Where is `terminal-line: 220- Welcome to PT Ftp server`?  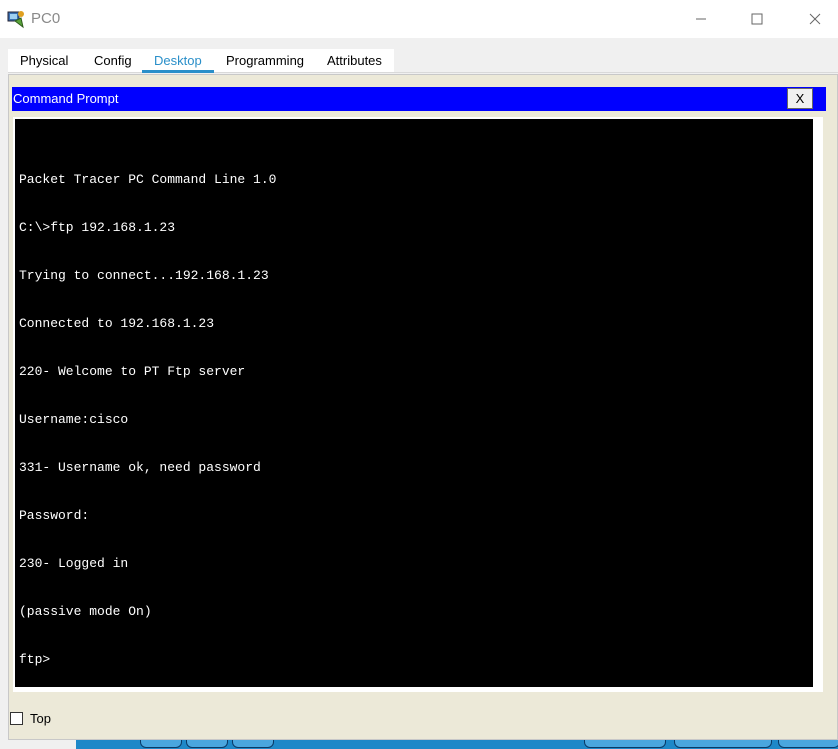 terminal-line: 220- Welcome to PT Ftp server is located at coordinates (132, 371).